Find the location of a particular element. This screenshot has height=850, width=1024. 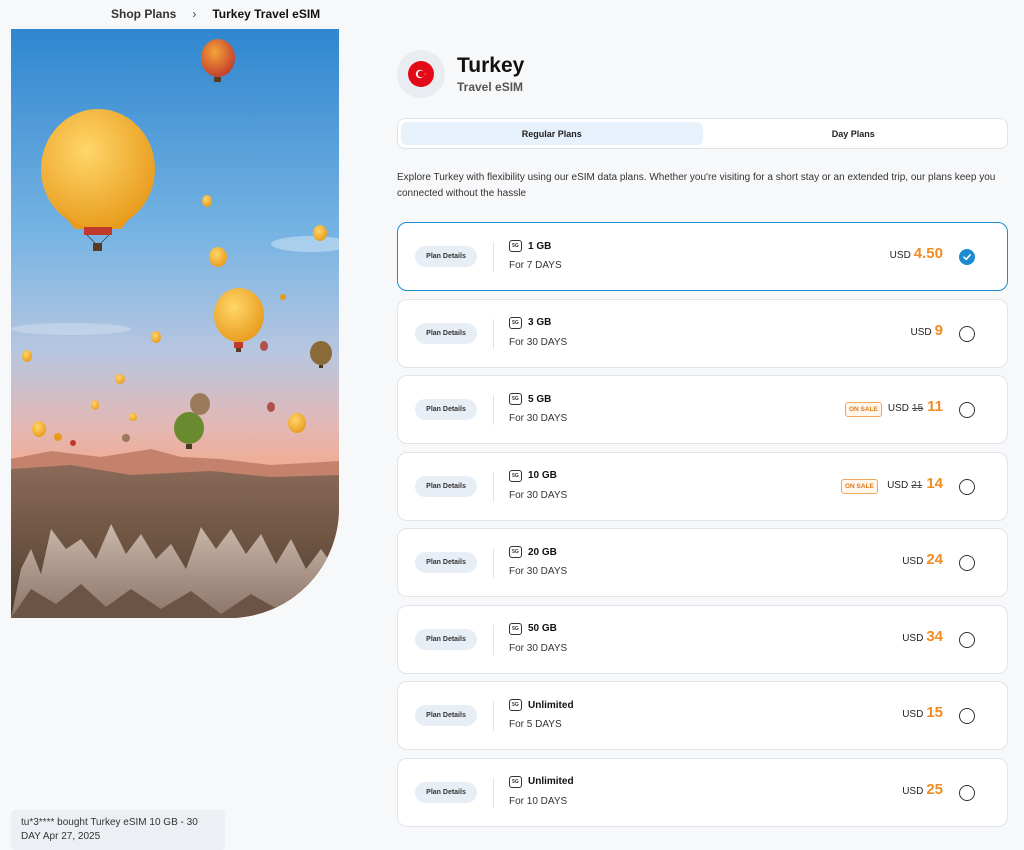

breadcrumb-shop-plans: Shop Plans is located at coordinates (143, 14).